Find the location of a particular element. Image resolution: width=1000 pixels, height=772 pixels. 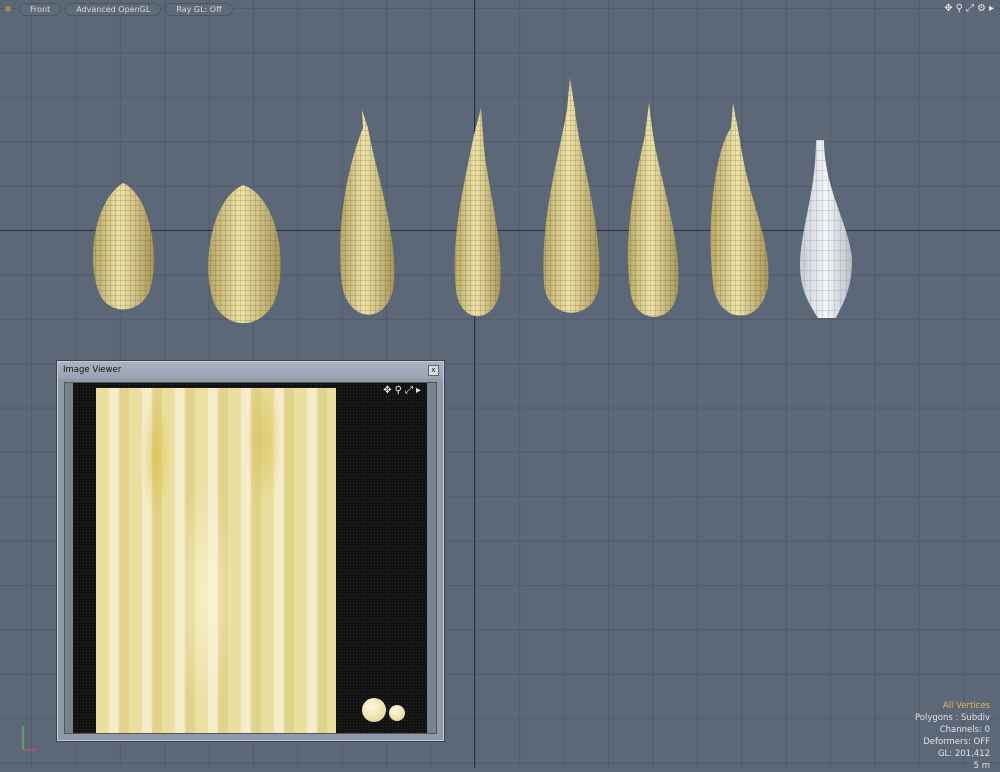

image-viewer-title: Image Viewer is located at coordinates (92, 370).